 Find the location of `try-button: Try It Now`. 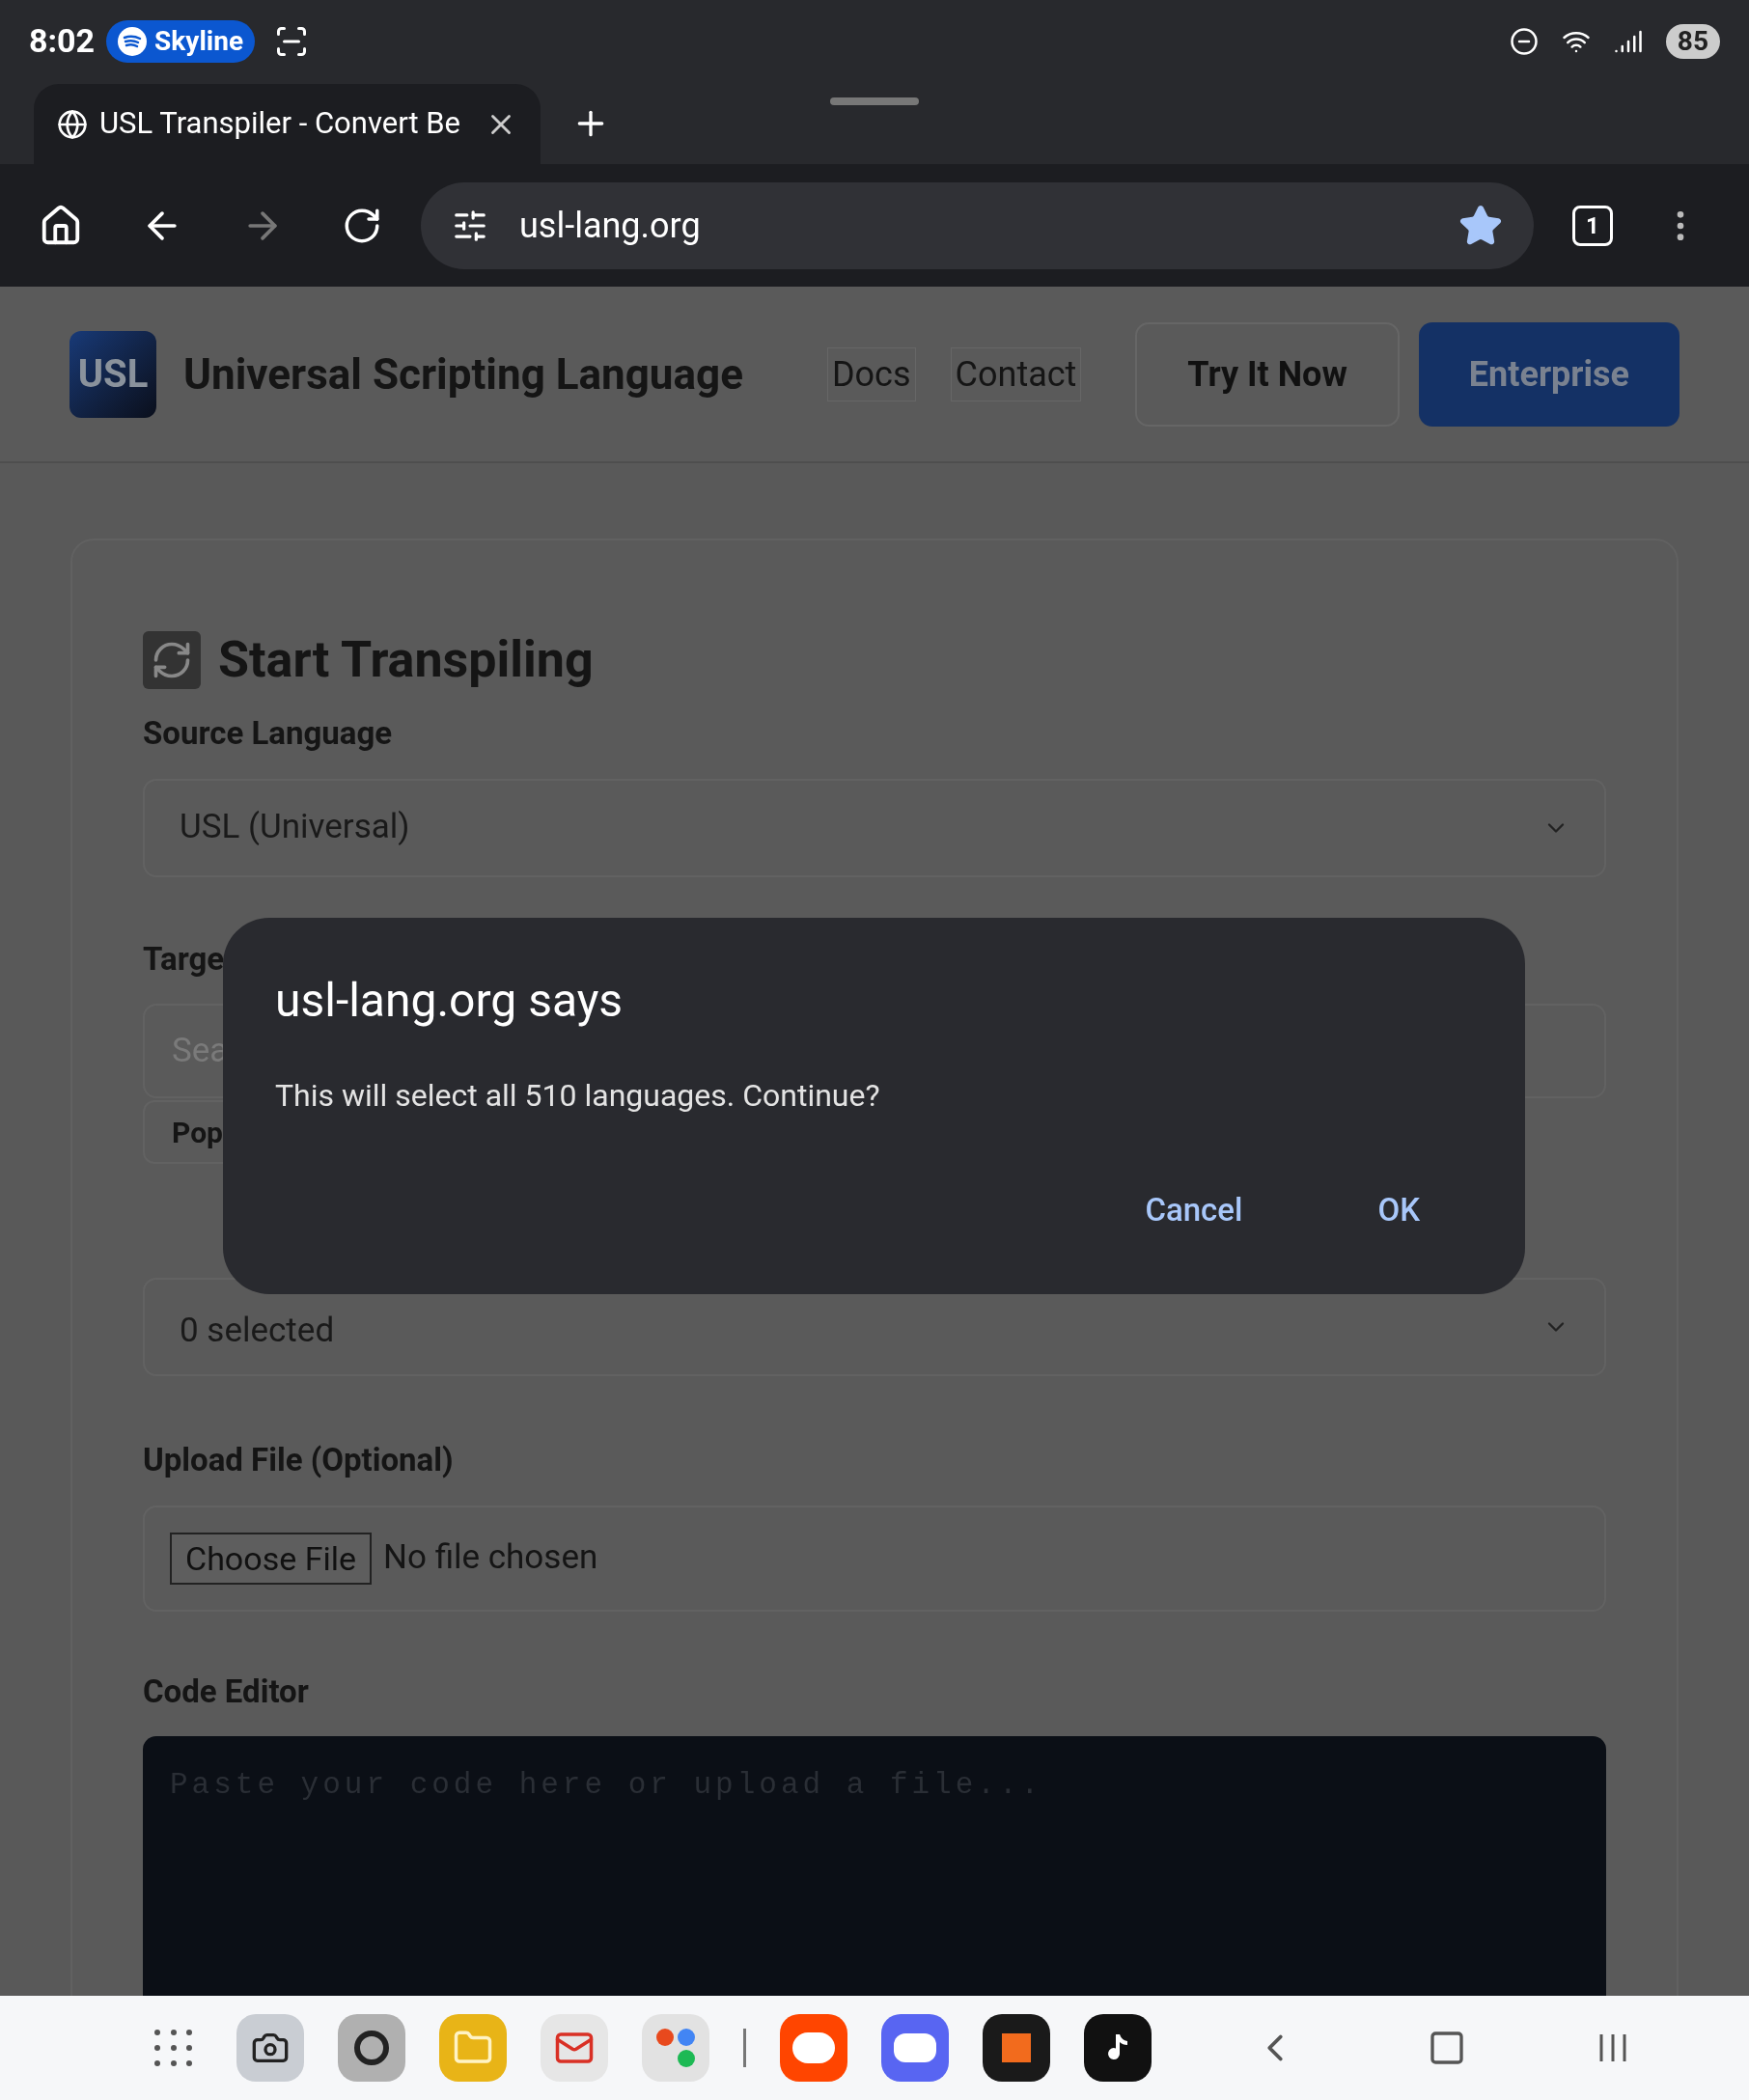

try-button: Try It Now is located at coordinates (1268, 374).